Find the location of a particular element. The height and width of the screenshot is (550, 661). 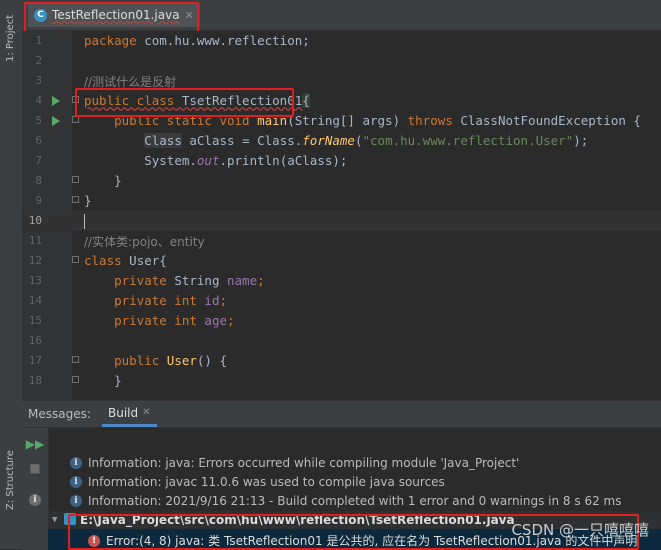

method-name: forName is located at coordinates (328, 140).